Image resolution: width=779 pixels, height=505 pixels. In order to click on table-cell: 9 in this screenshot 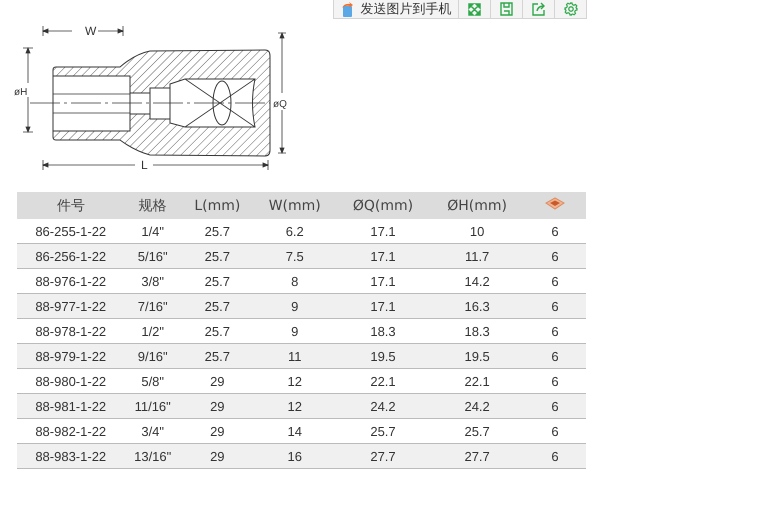, I will do `click(295, 306)`.